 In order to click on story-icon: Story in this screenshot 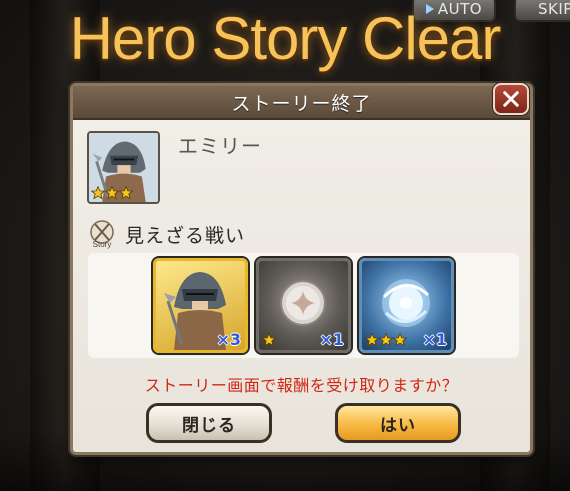, I will do `click(102, 234)`.